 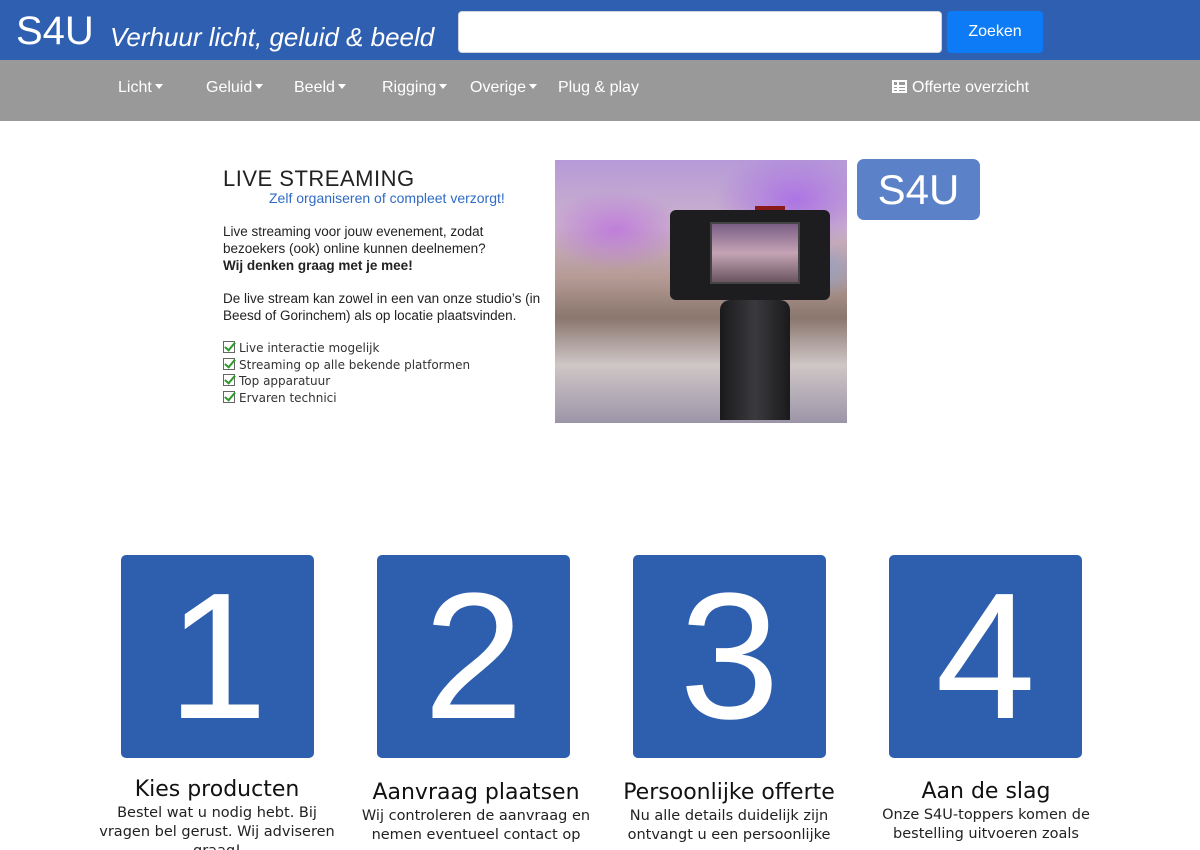 I want to click on list-item: Streaming op alle bekende platformen, so click(x=346, y=365).